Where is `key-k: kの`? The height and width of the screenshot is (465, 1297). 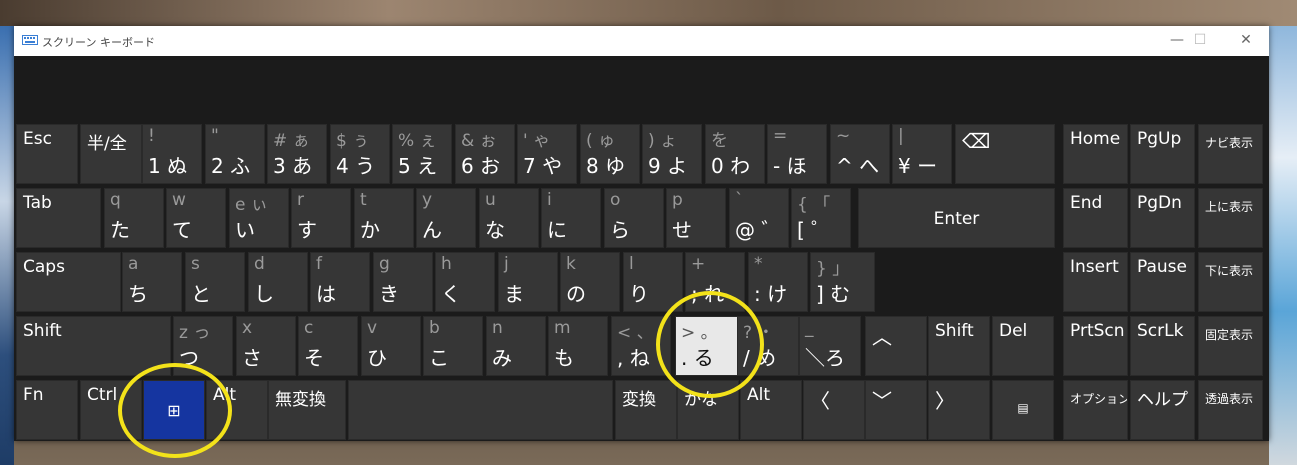
key-k: kの is located at coordinates (590, 282).